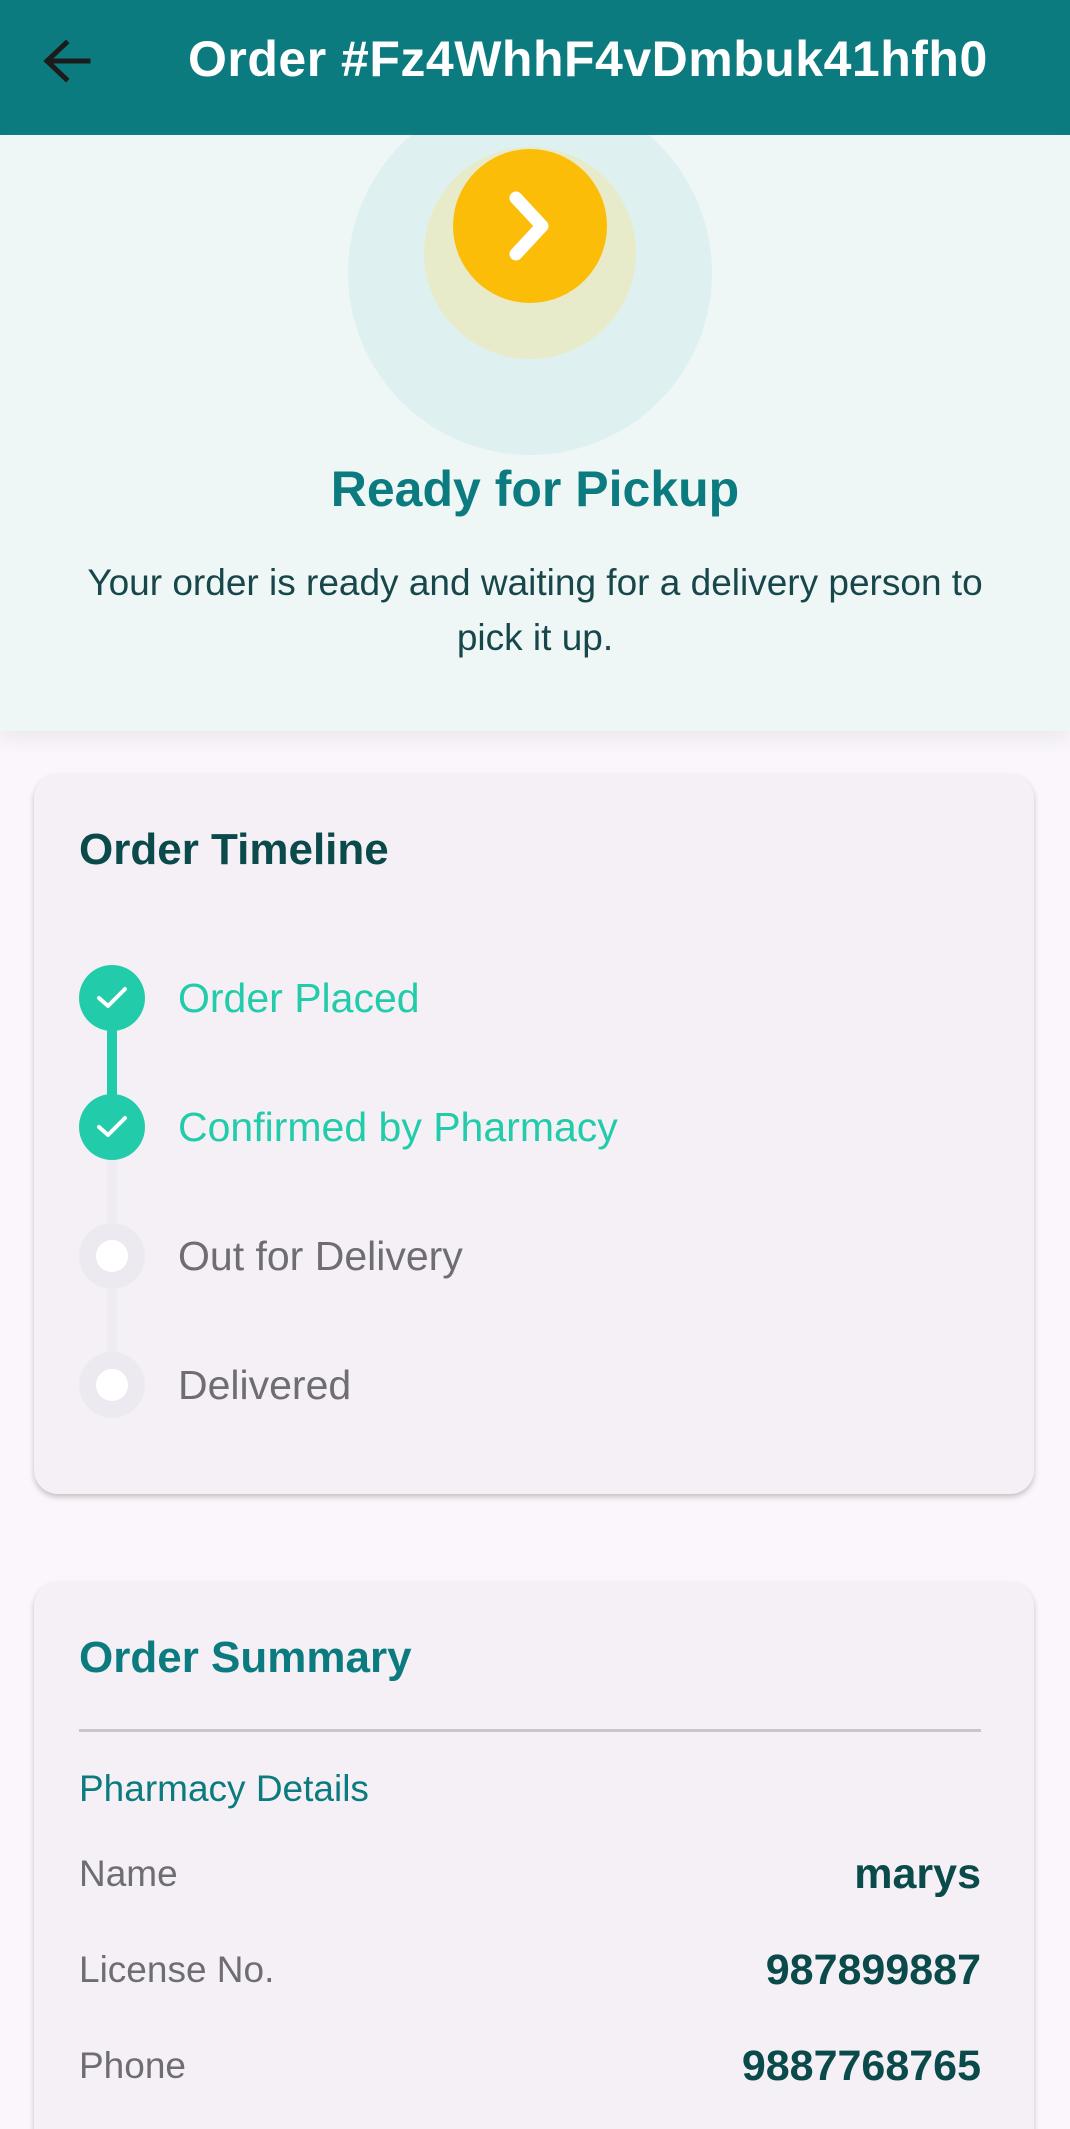 The image size is (1070, 2129). What do you see at coordinates (530, 1874) in the screenshot?
I see `detail-row-name: Name marys` at bounding box center [530, 1874].